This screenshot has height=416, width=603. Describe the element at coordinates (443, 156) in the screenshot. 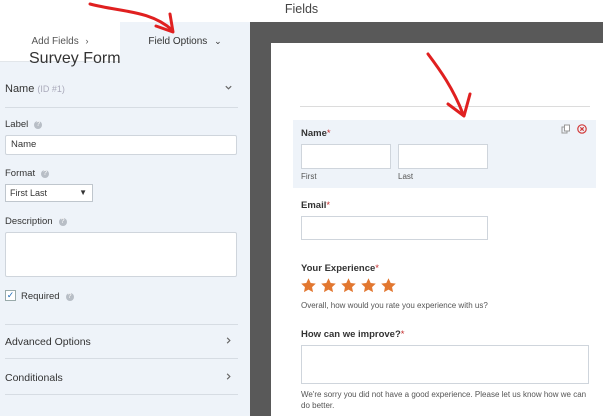

I see `last-name-input` at that location.